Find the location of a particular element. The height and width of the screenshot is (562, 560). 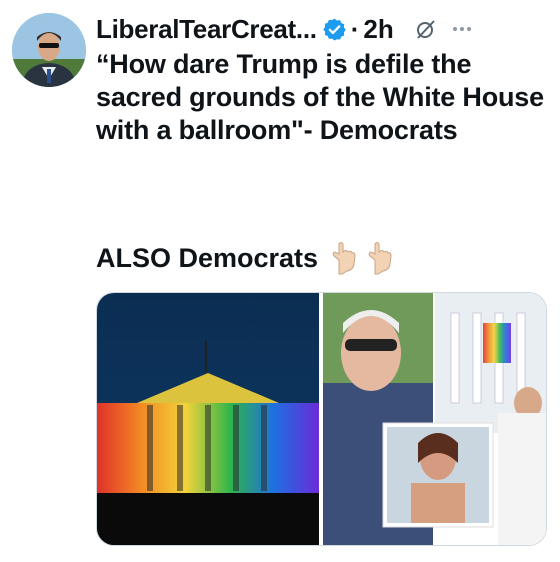

avatar-image is located at coordinates (49, 50).